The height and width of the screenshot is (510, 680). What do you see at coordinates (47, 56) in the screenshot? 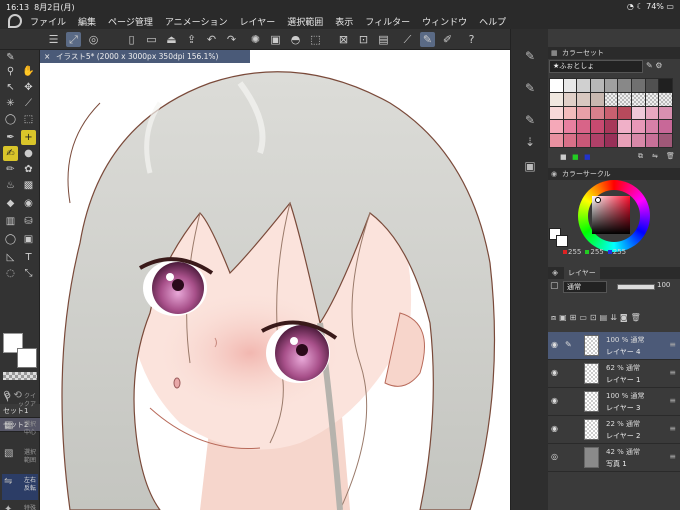
I see `close-icon: ×` at bounding box center [47, 56].